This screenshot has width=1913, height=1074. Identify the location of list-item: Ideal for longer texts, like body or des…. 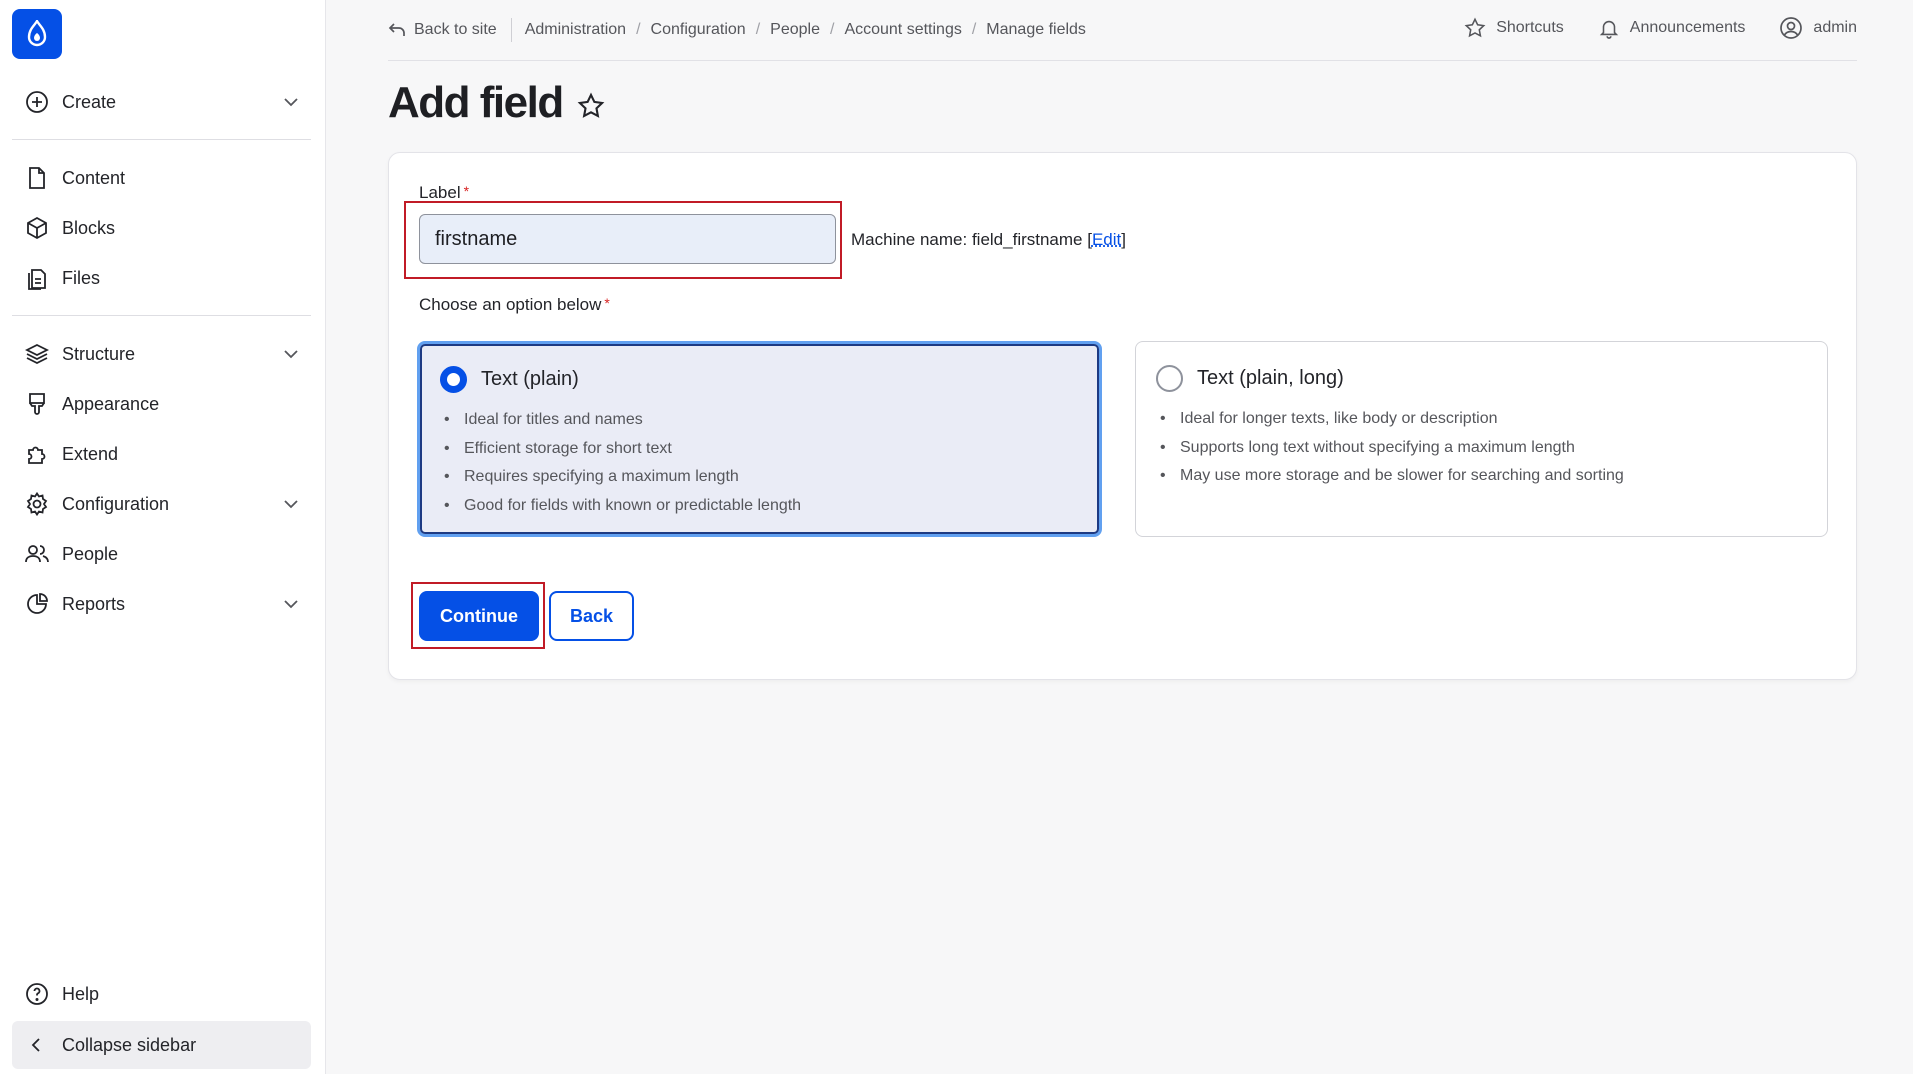
(1493, 419).